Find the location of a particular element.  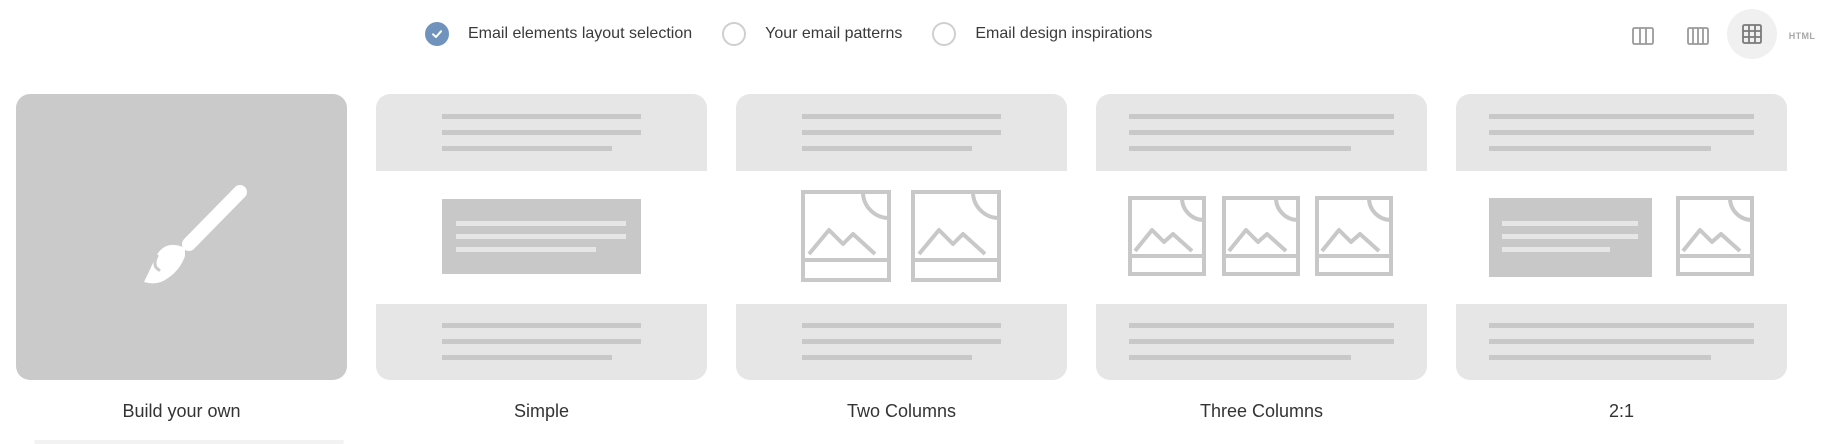

template-card-simple is located at coordinates (541, 237).